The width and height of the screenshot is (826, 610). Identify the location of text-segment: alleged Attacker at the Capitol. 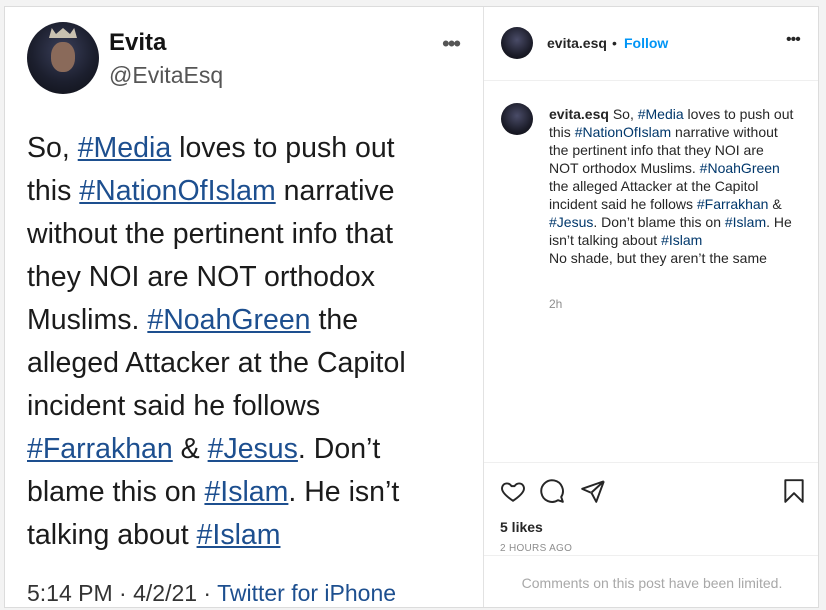
(216, 363).